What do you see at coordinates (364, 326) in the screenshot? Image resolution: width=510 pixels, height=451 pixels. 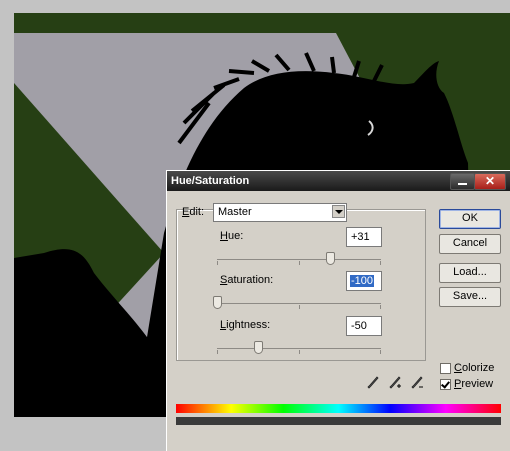 I see `lightness-input: -50` at bounding box center [364, 326].